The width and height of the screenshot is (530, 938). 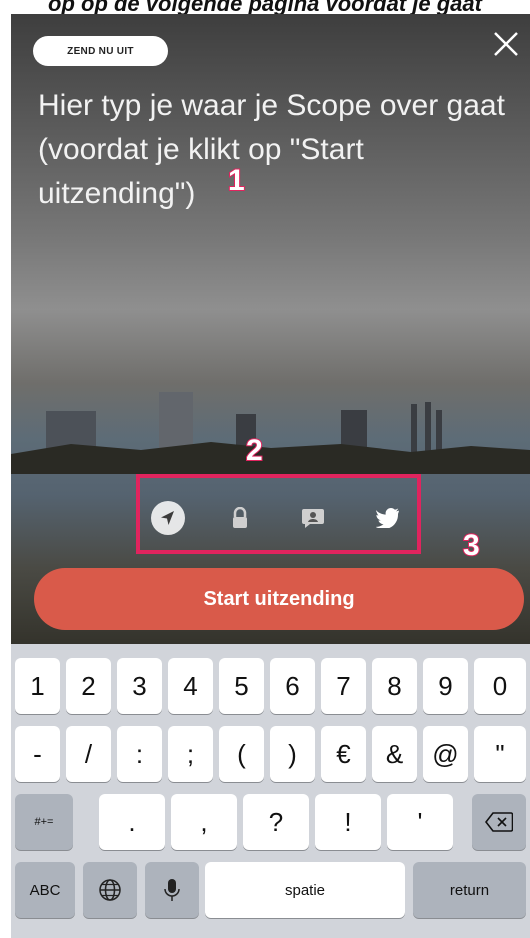 What do you see at coordinates (469, 890) in the screenshot?
I see `key-return: return` at bounding box center [469, 890].